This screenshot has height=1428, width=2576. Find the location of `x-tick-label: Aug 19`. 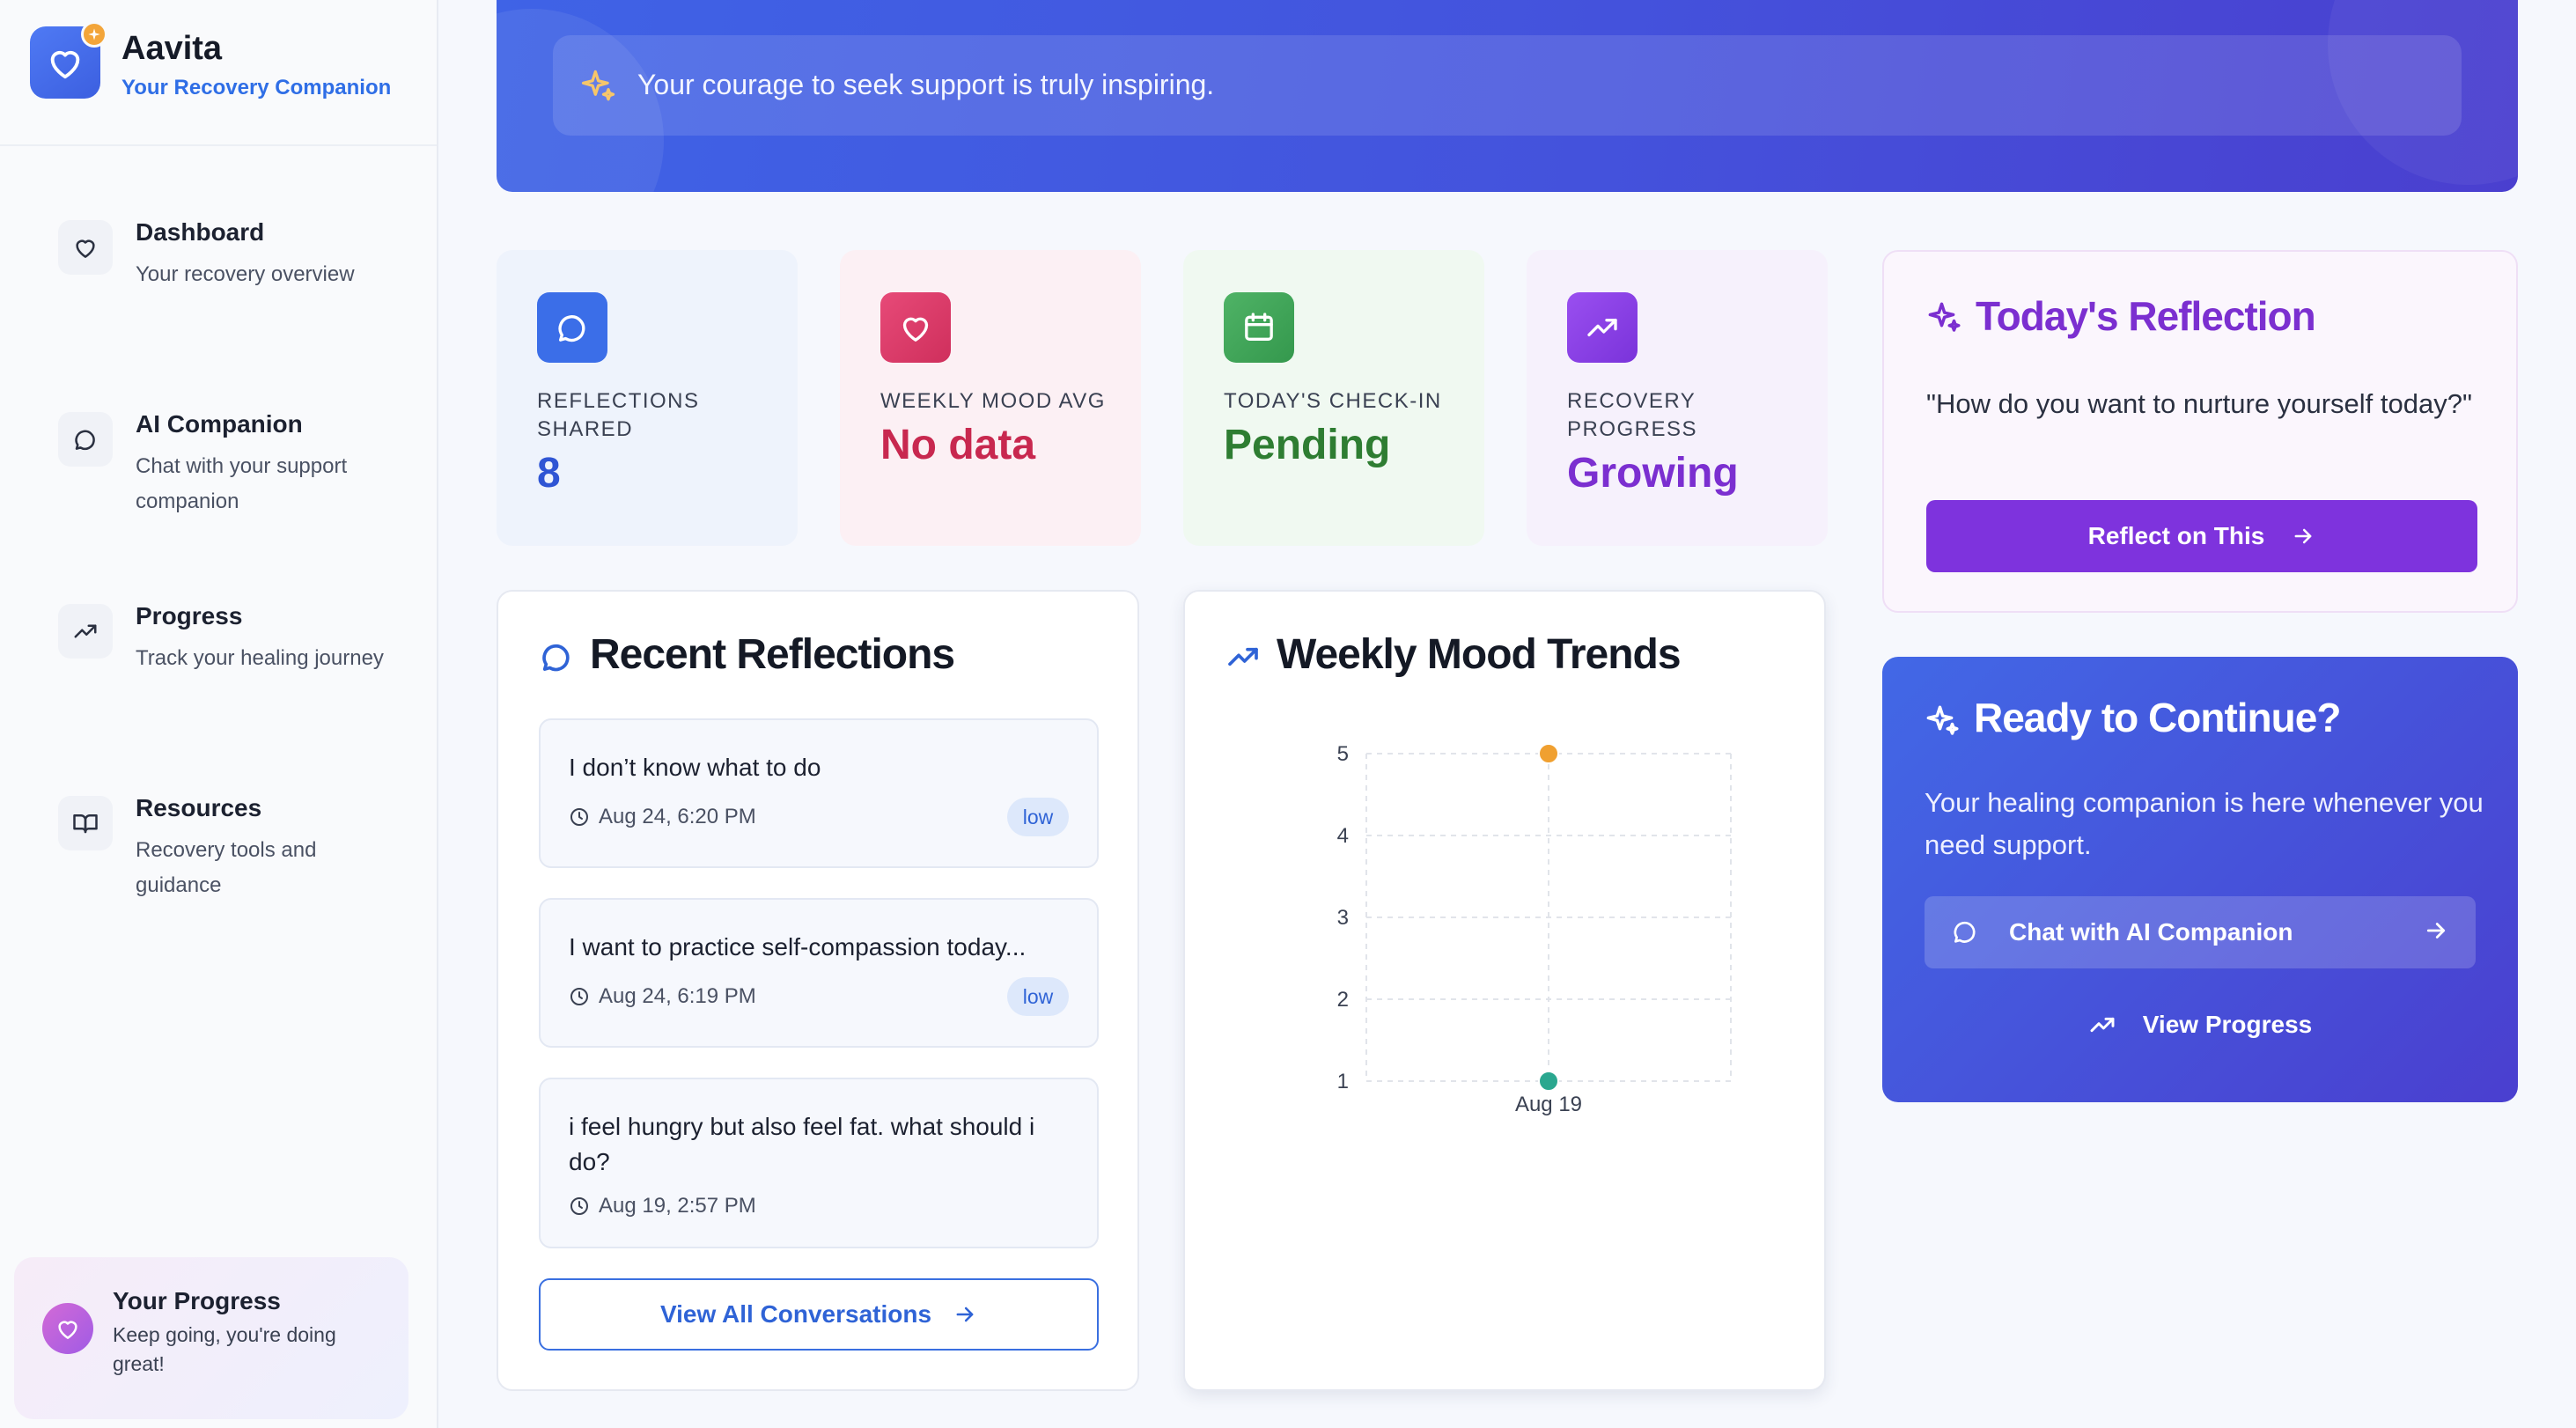

x-tick-label: Aug 19 is located at coordinates (1549, 1104).